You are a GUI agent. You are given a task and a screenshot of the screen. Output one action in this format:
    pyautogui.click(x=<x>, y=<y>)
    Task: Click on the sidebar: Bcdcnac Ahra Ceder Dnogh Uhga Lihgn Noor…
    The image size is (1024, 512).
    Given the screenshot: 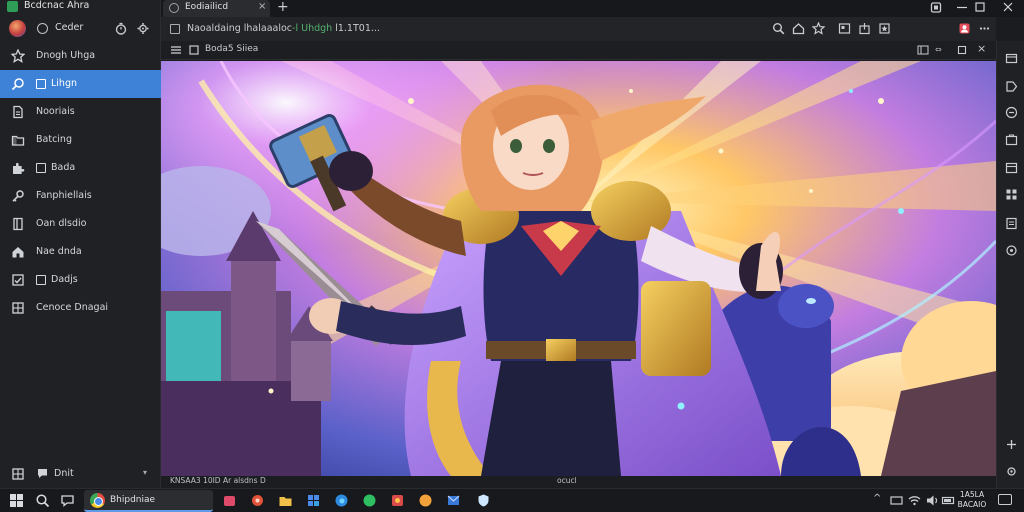 What is the action you would take?
    pyautogui.click(x=80, y=244)
    